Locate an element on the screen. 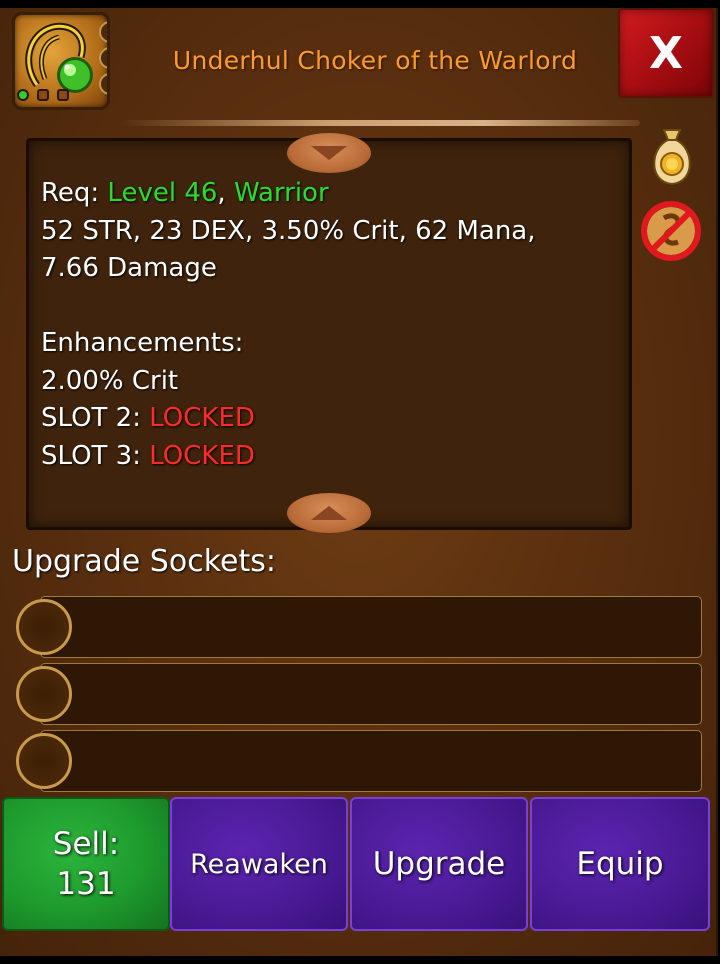  enhancement-1: 2.00% Crit is located at coordinates (110, 380).